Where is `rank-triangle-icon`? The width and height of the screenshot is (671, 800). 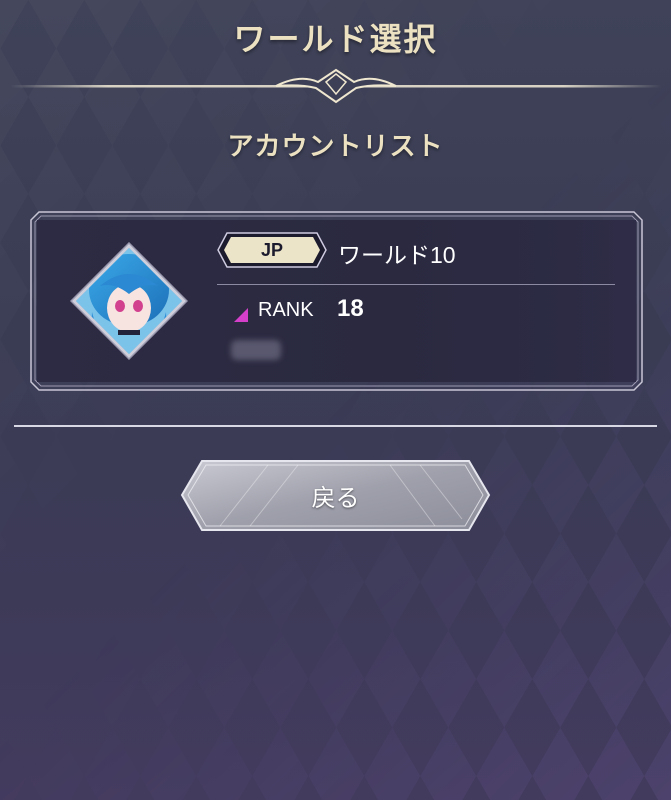 rank-triangle-icon is located at coordinates (241, 315).